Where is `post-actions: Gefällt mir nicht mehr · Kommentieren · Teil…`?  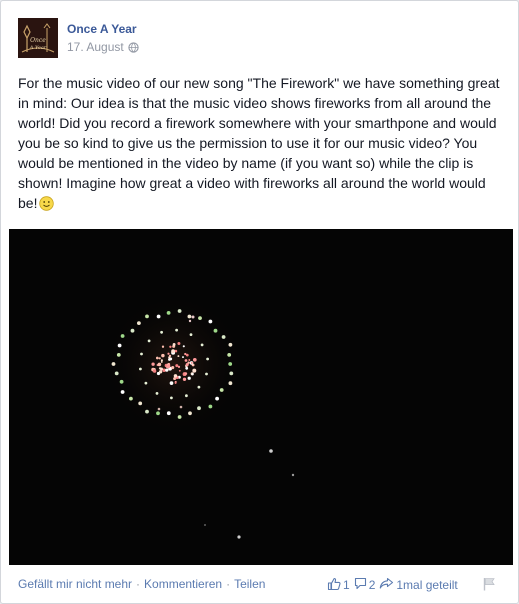
post-actions: Gefällt mir nicht mehr · Kommentieren · Teil… is located at coordinates (141, 584).